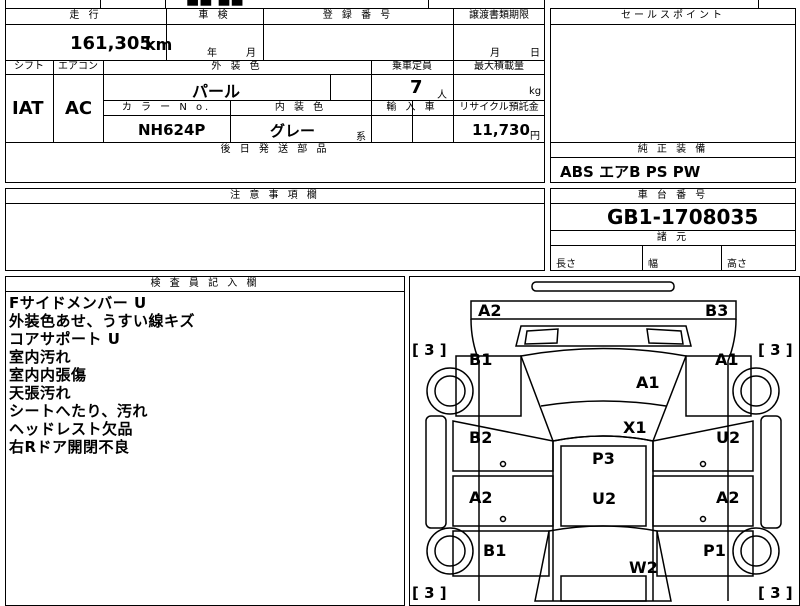 Image resolution: width=800 pixels, height=606 pixels. Describe the element at coordinates (630, 172) in the screenshot. I see `standard-equipment-value: ABS エアB PS PW` at that location.